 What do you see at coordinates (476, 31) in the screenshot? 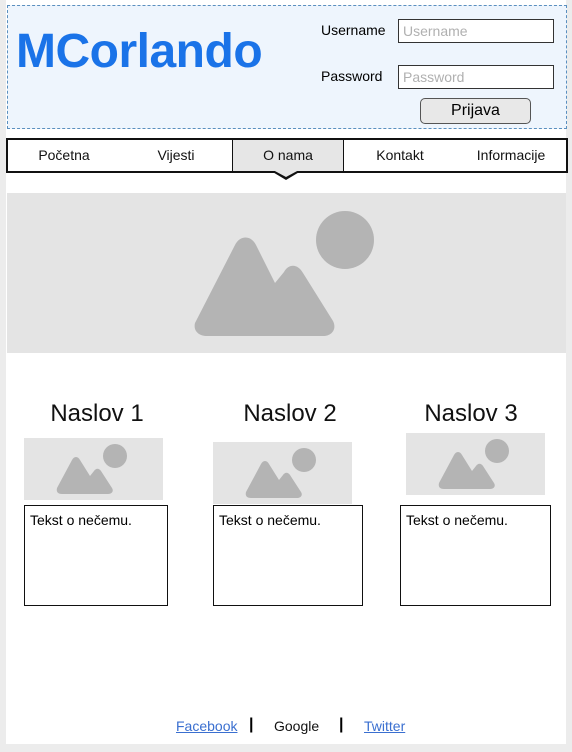
I see `username-input` at bounding box center [476, 31].